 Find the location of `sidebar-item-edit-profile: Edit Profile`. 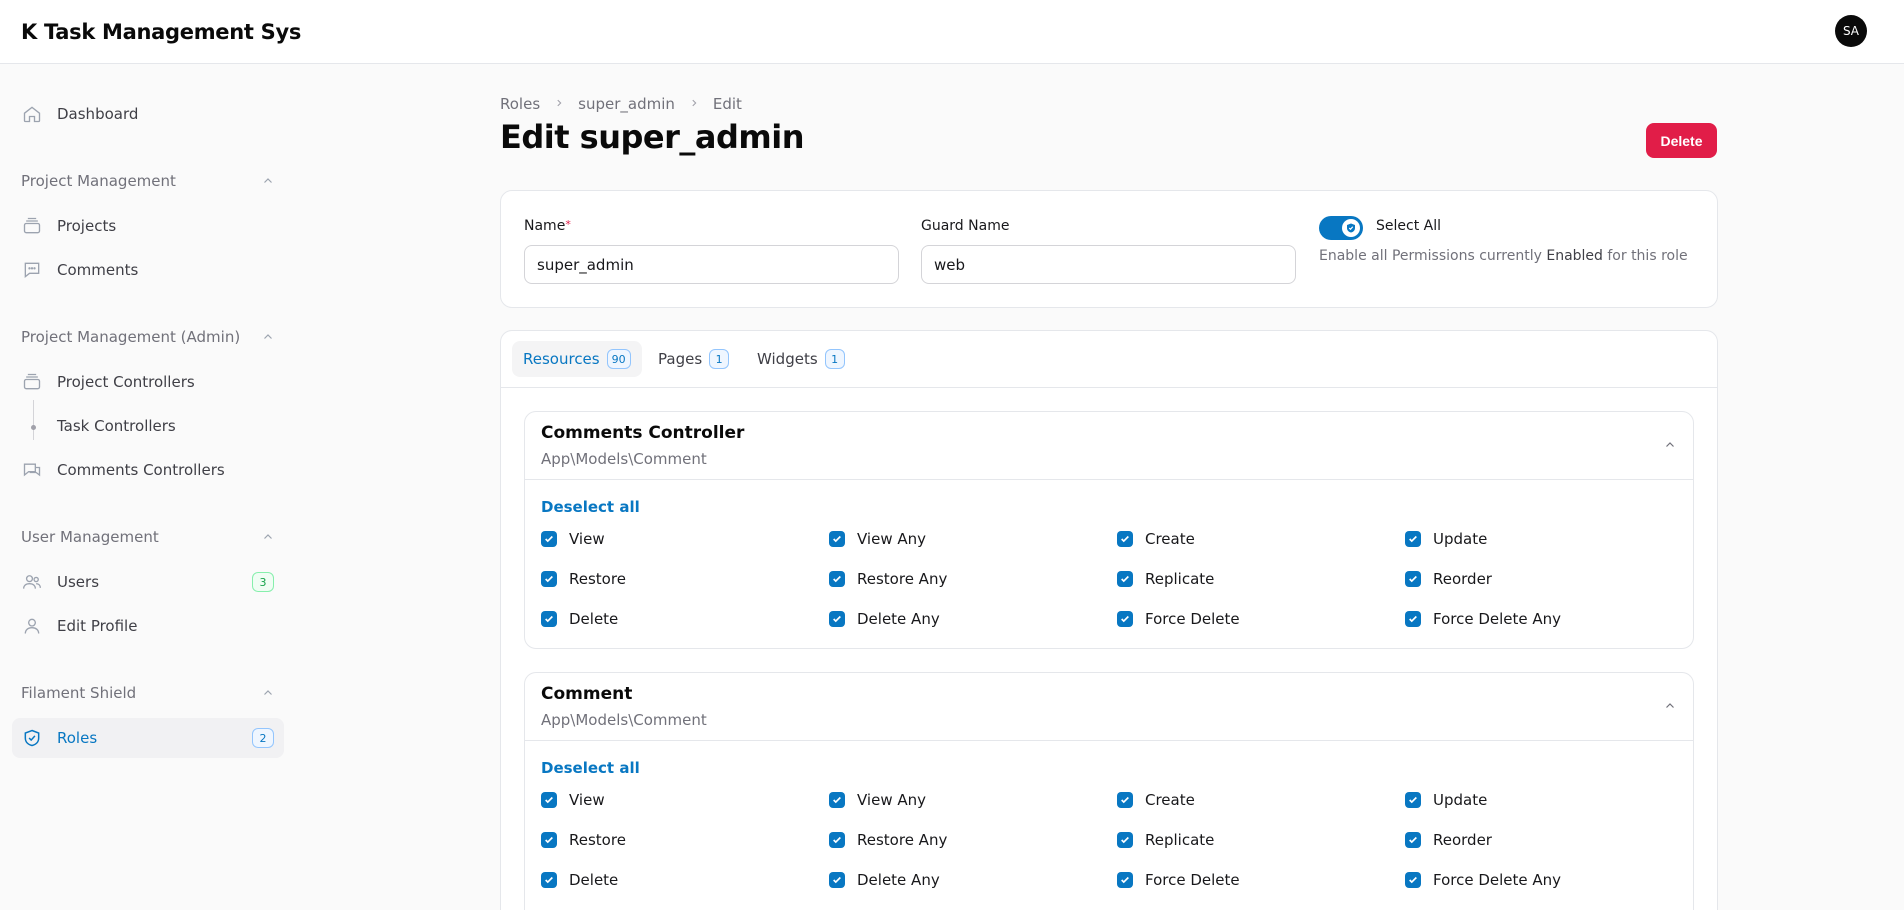

sidebar-item-edit-profile: Edit Profile is located at coordinates (148, 626).